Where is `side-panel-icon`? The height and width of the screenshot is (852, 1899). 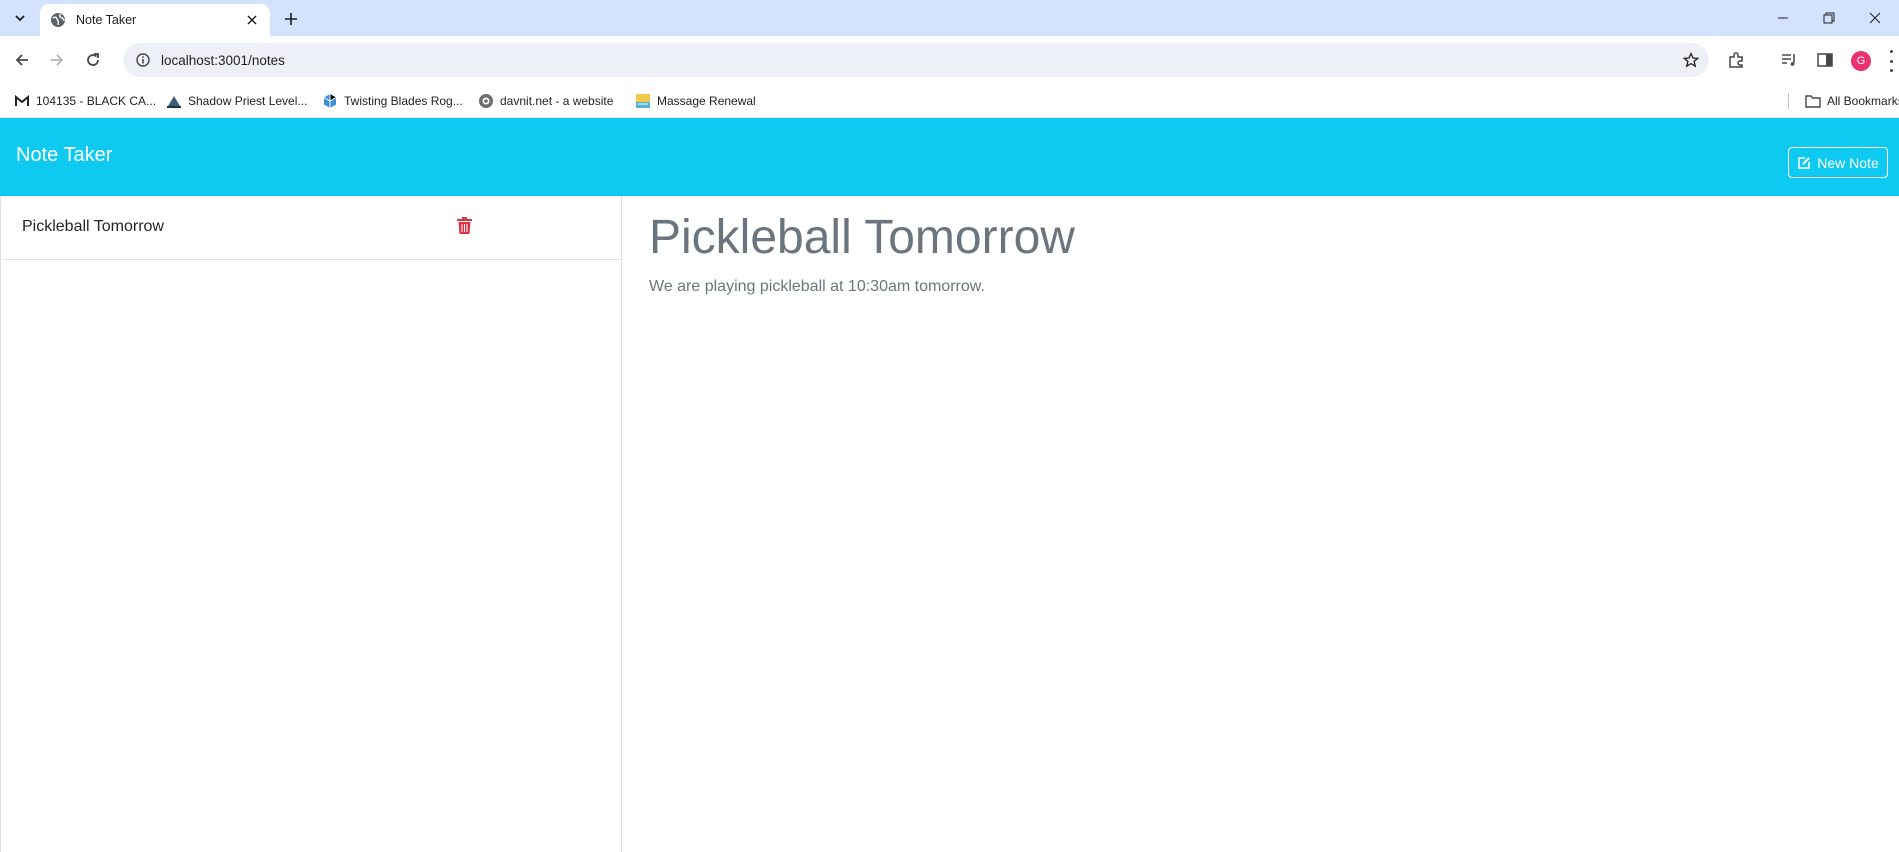
side-panel-icon is located at coordinates (1825, 60).